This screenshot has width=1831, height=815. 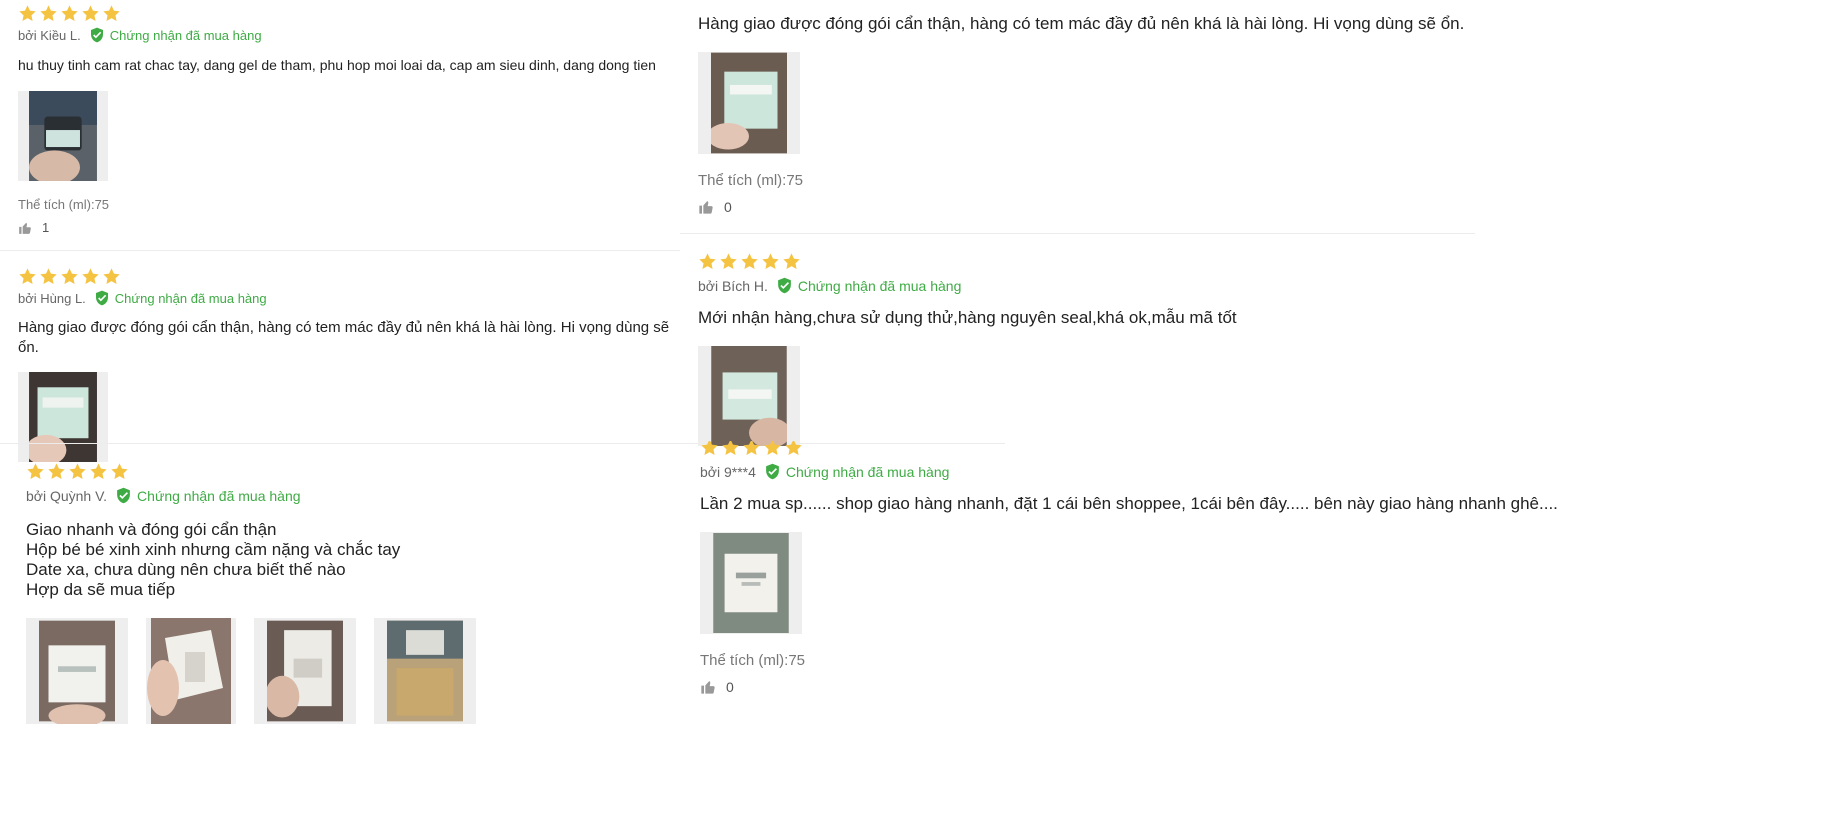 I want to click on review-author: bởi 9***4, so click(x=728, y=471).